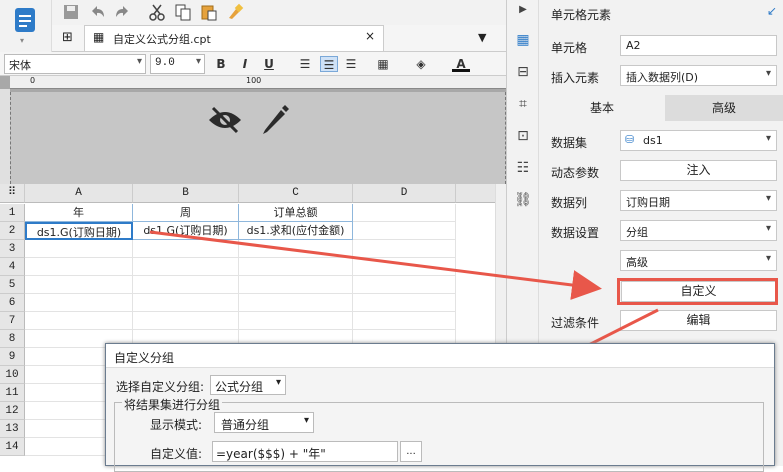 This screenshot has height=472, width=783. Describe the element at coordinates (176, 425) in the screenshot. I see `display-mode-label: 显示模式:` at that location.